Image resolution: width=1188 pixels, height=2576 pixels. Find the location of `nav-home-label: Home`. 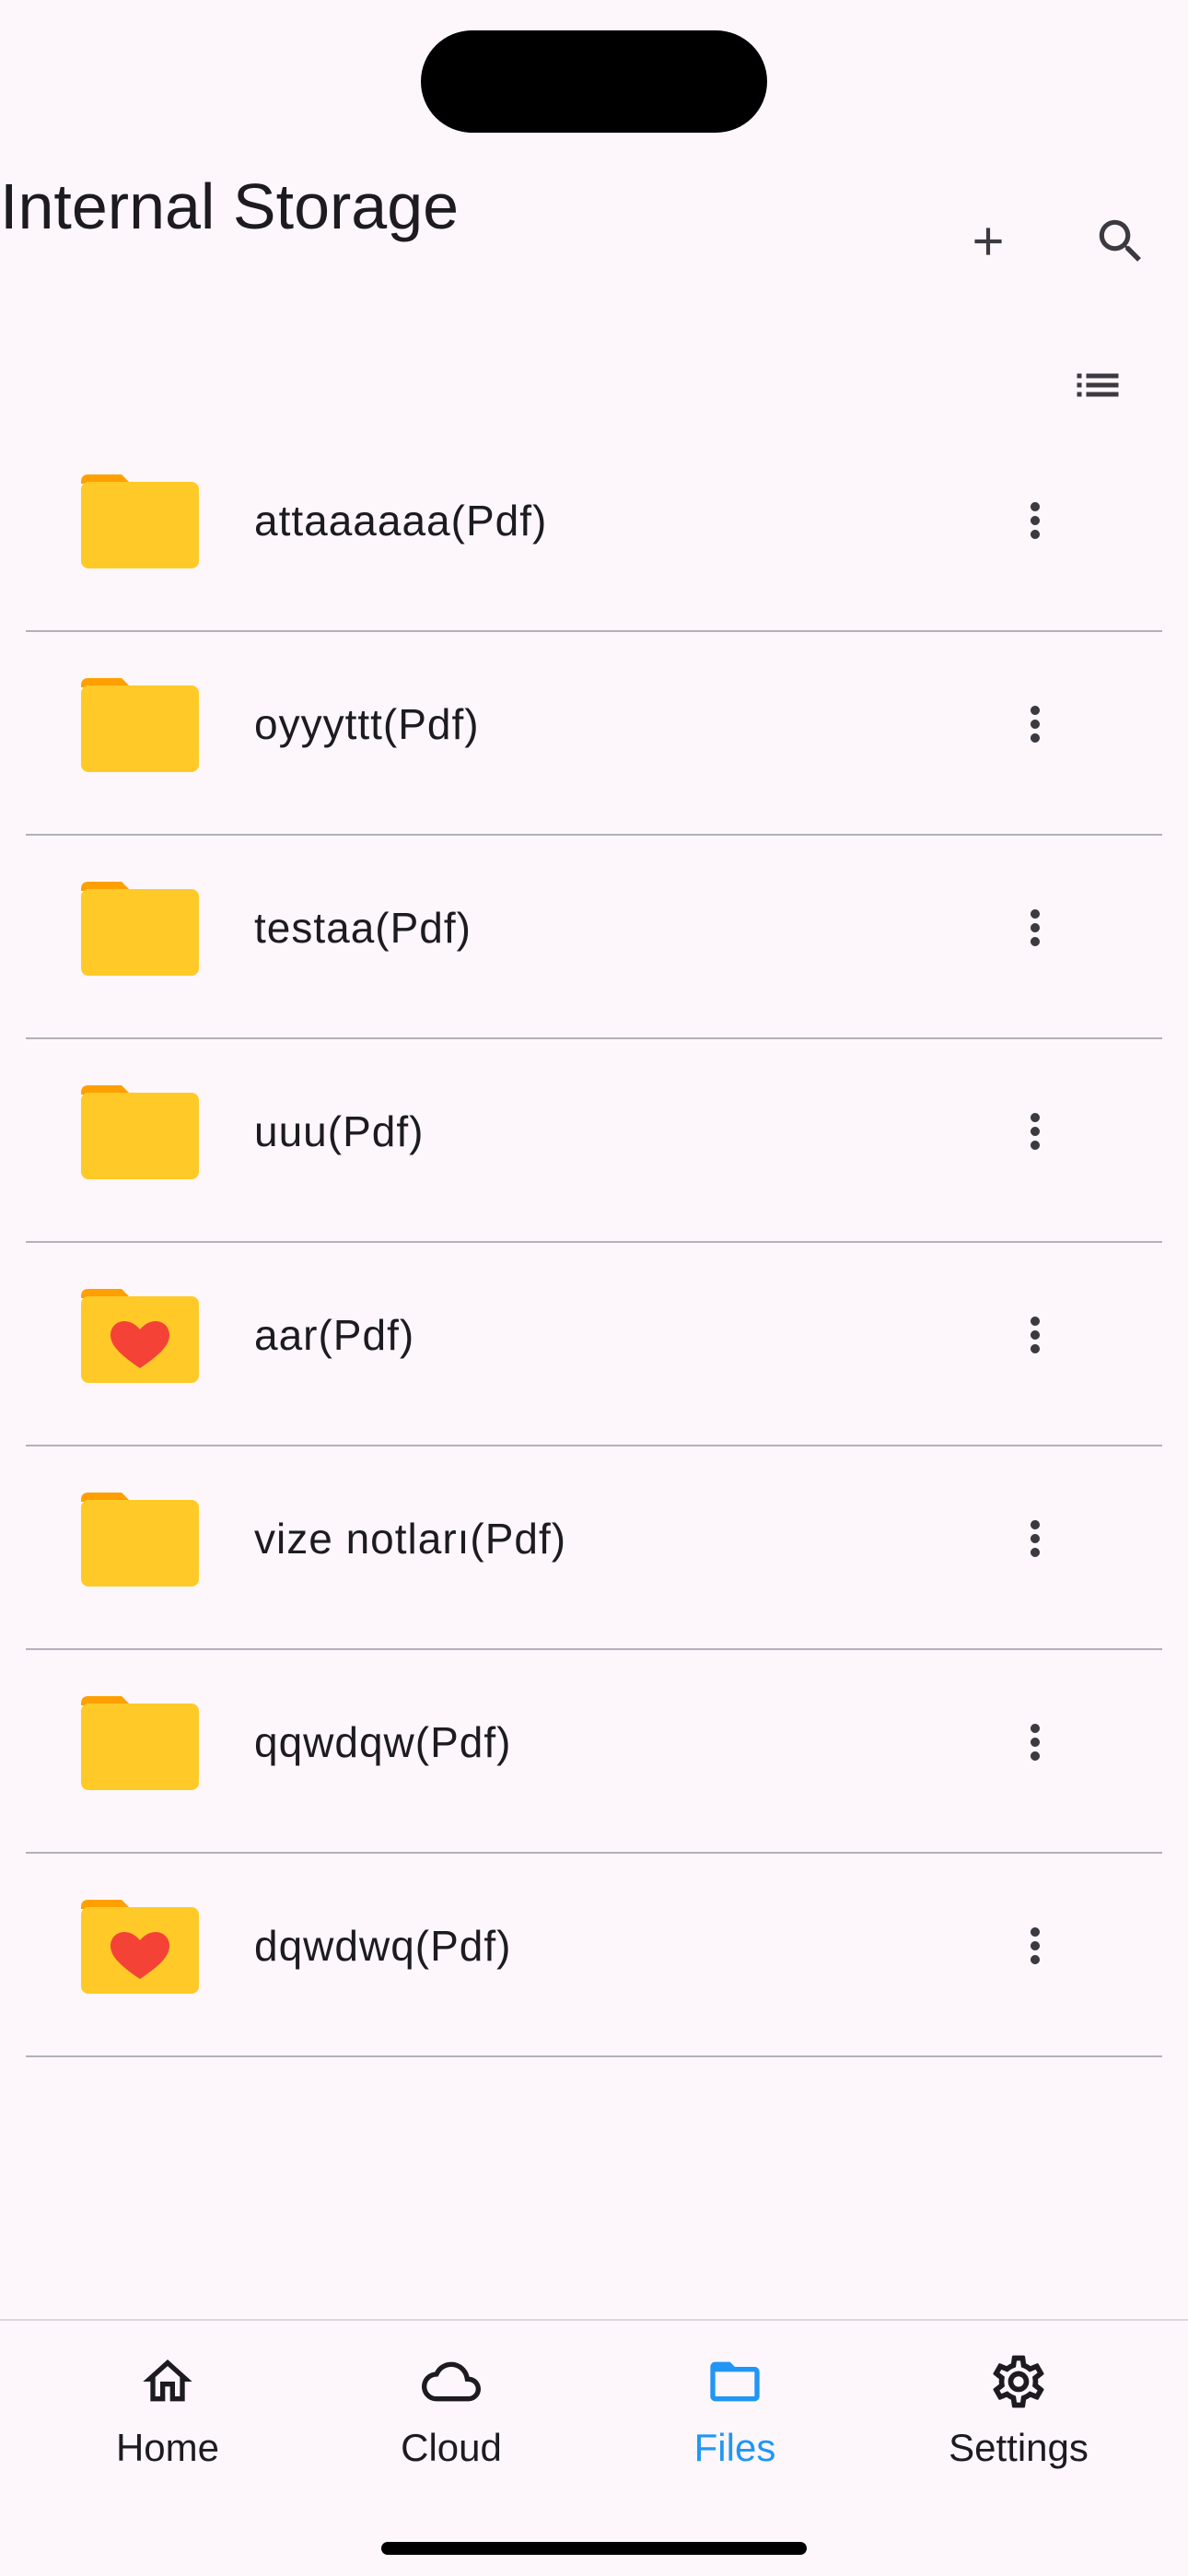

nav-home-label: Home is located at coordinates (167, 2447).